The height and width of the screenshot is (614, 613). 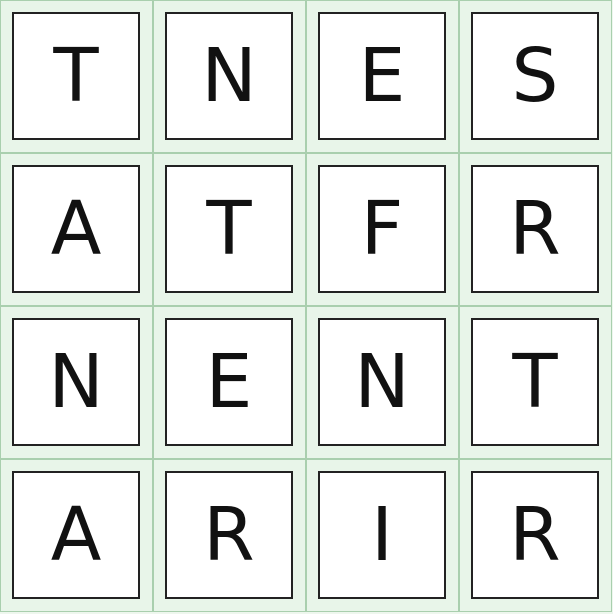 I want to click on grid-cell: S, so click(x=535, y=76).